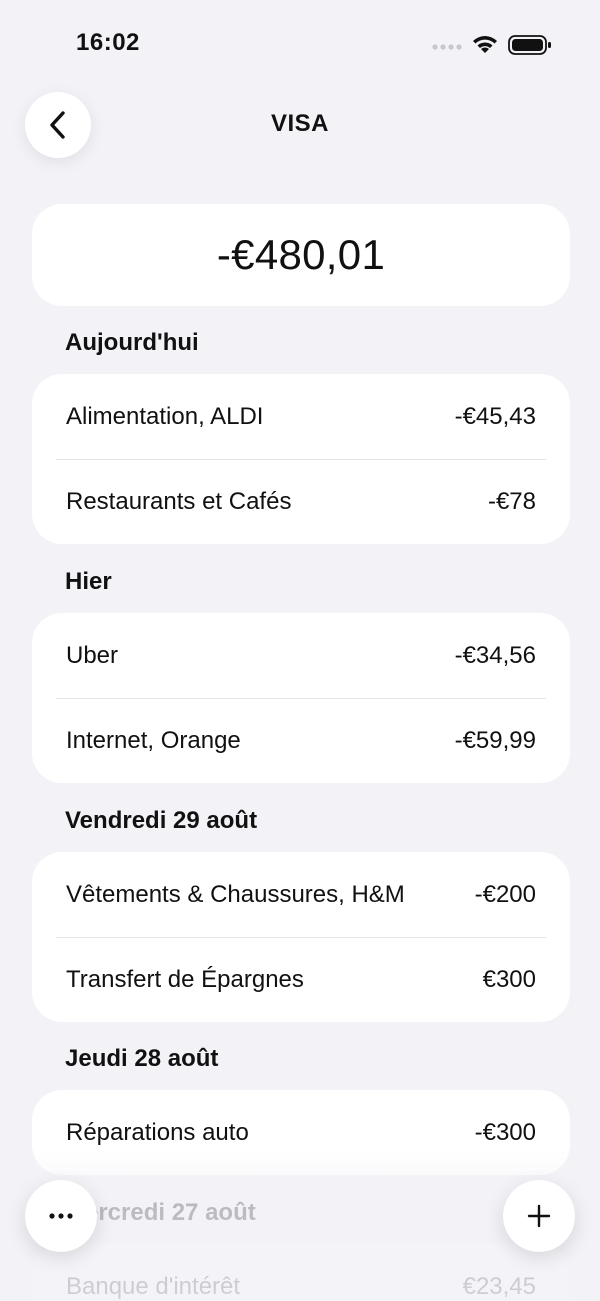 The image size is (600, 1301). I want to click on section-header-thursday: Jeudi 28 août, so click(142, 1058).